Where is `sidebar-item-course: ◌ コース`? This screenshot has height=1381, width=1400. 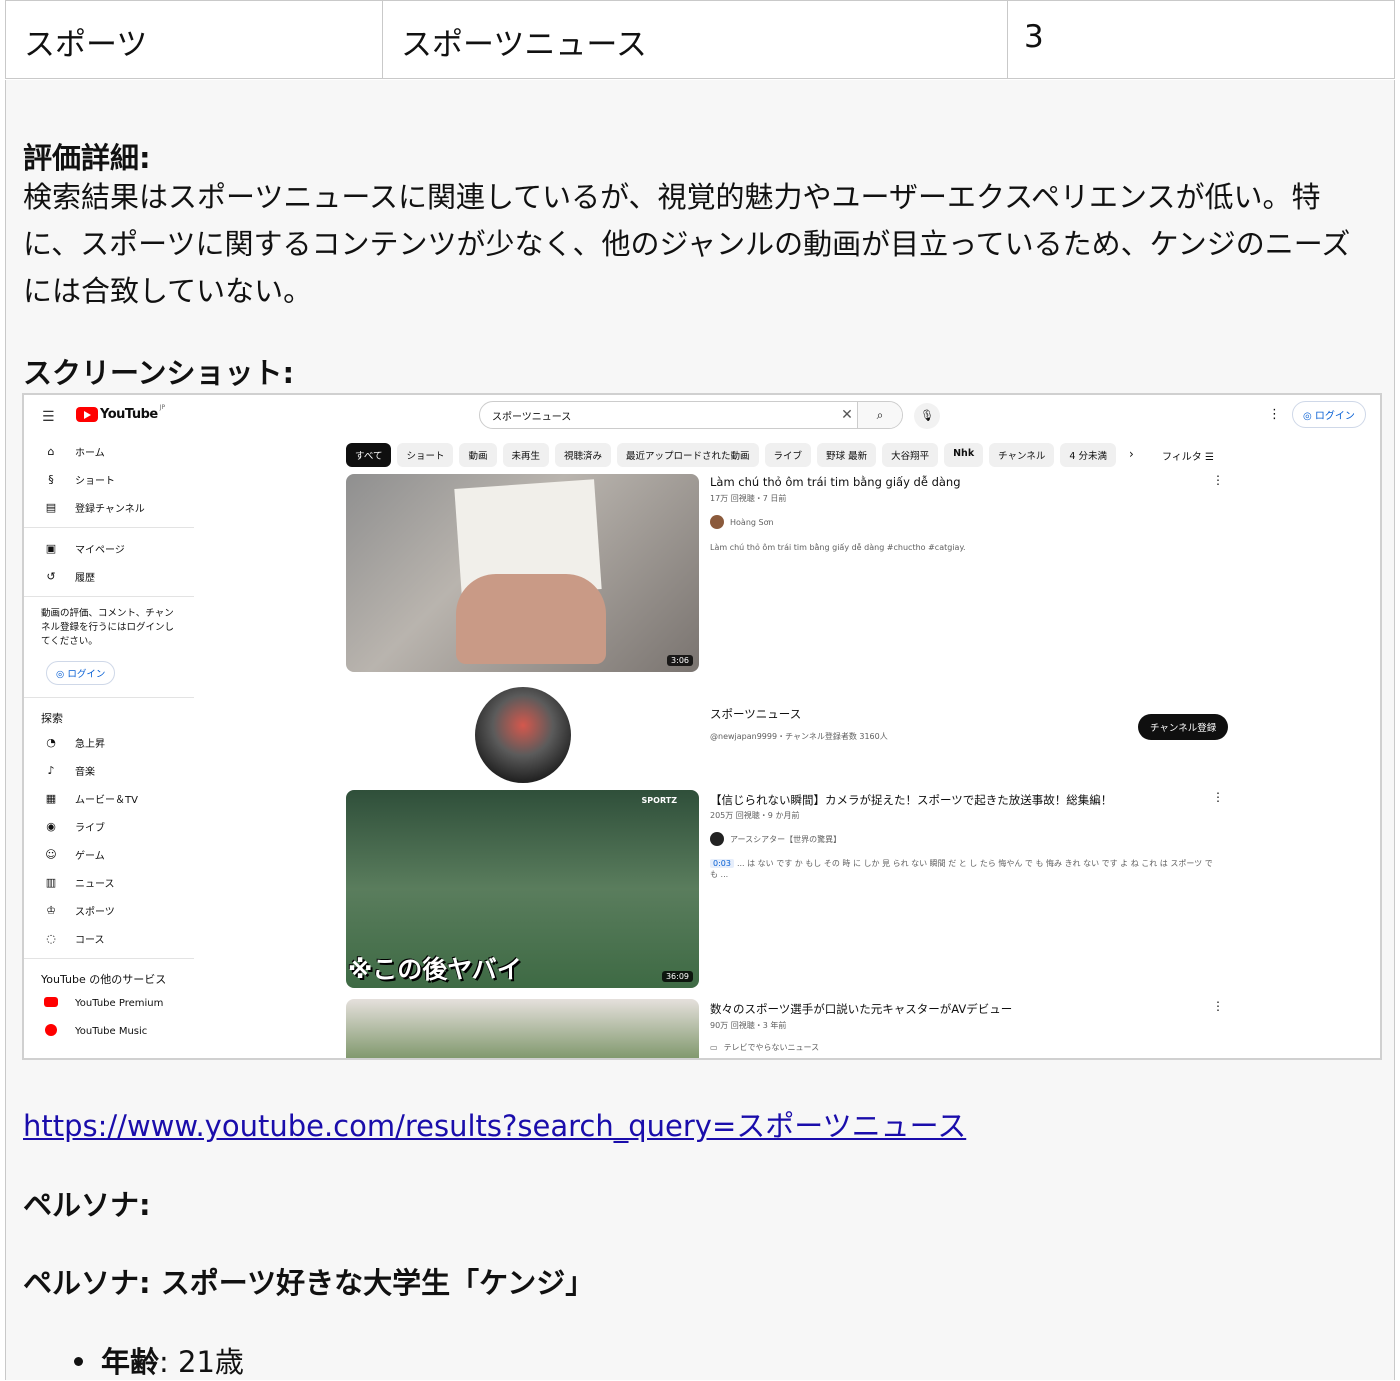
sidebar-item-course: ◌ コース is located at coordinates (110, 938).